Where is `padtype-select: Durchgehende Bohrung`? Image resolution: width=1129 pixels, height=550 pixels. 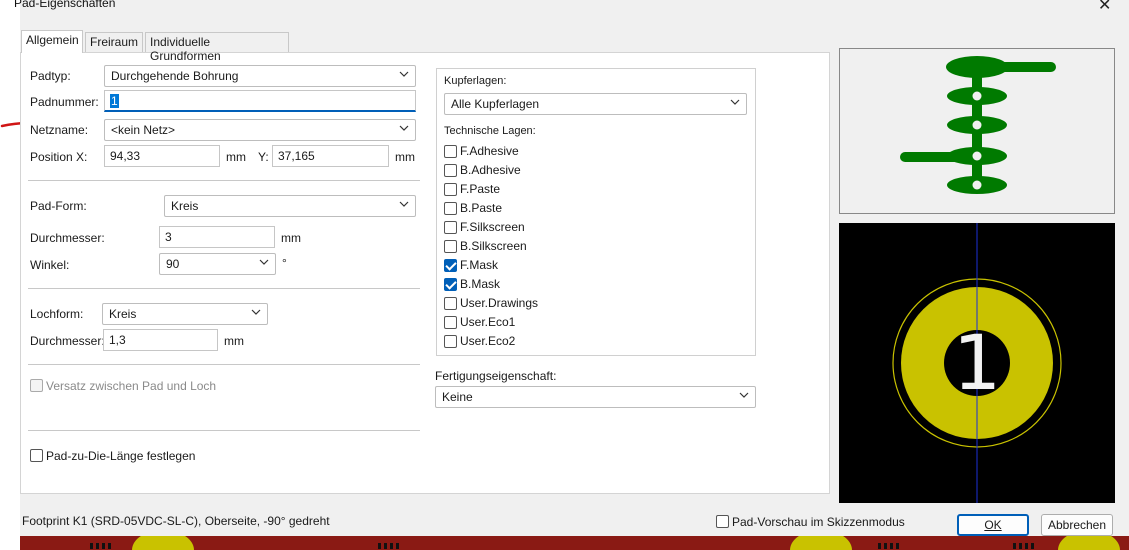
padtype-select: Durchgehende Bohrung is located at coordinates (260, 76).